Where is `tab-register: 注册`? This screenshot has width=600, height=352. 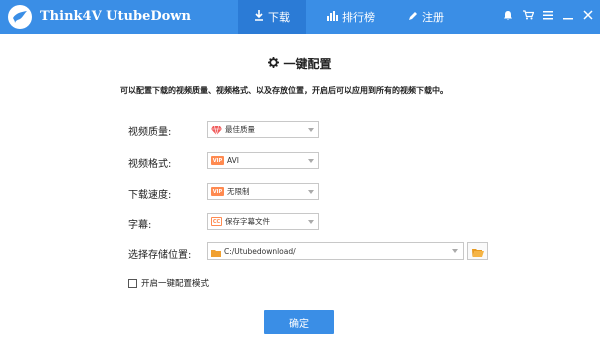
tab-register: 注册 is located at coordinates (426, 17).